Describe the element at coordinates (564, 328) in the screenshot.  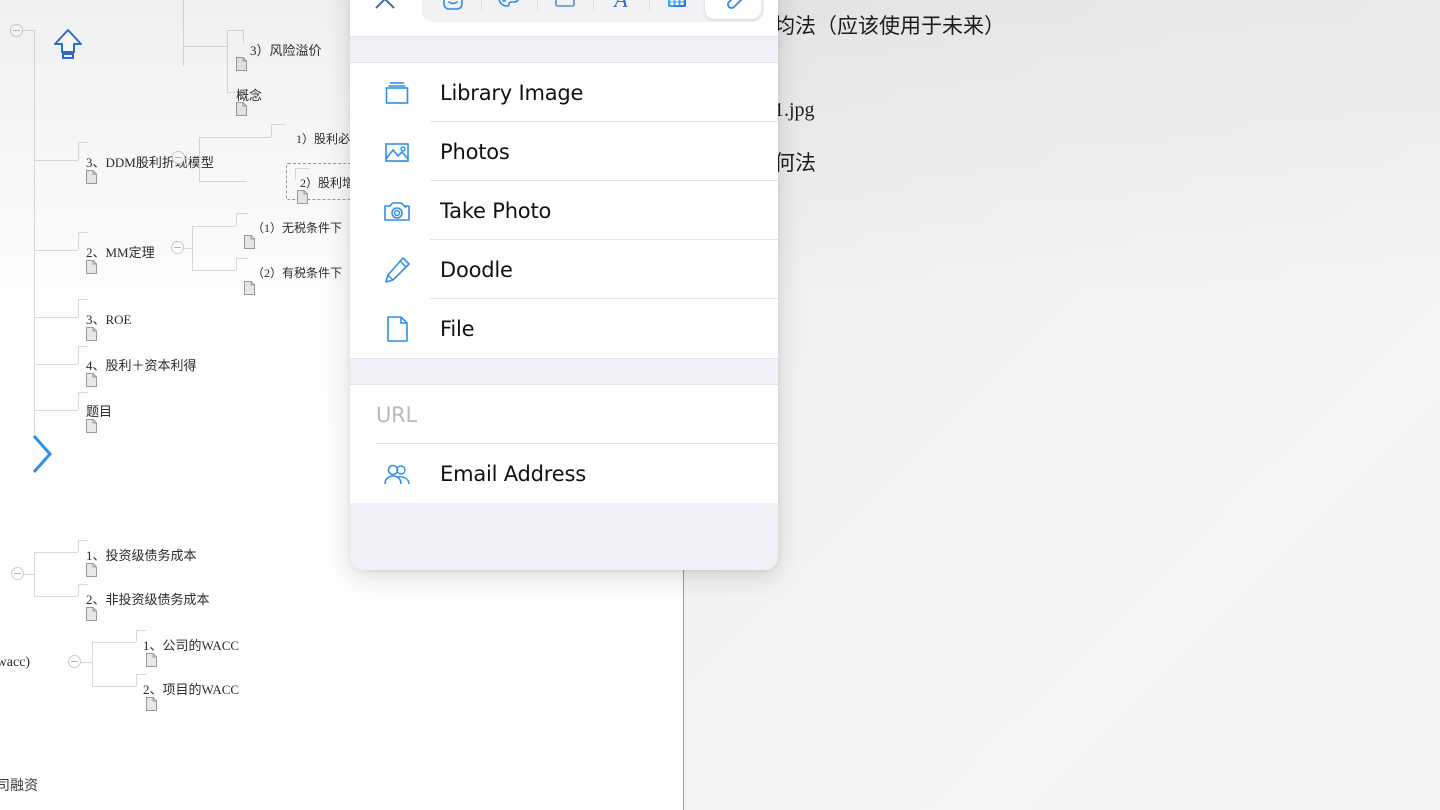
I see `list-item-file: File` at that location.